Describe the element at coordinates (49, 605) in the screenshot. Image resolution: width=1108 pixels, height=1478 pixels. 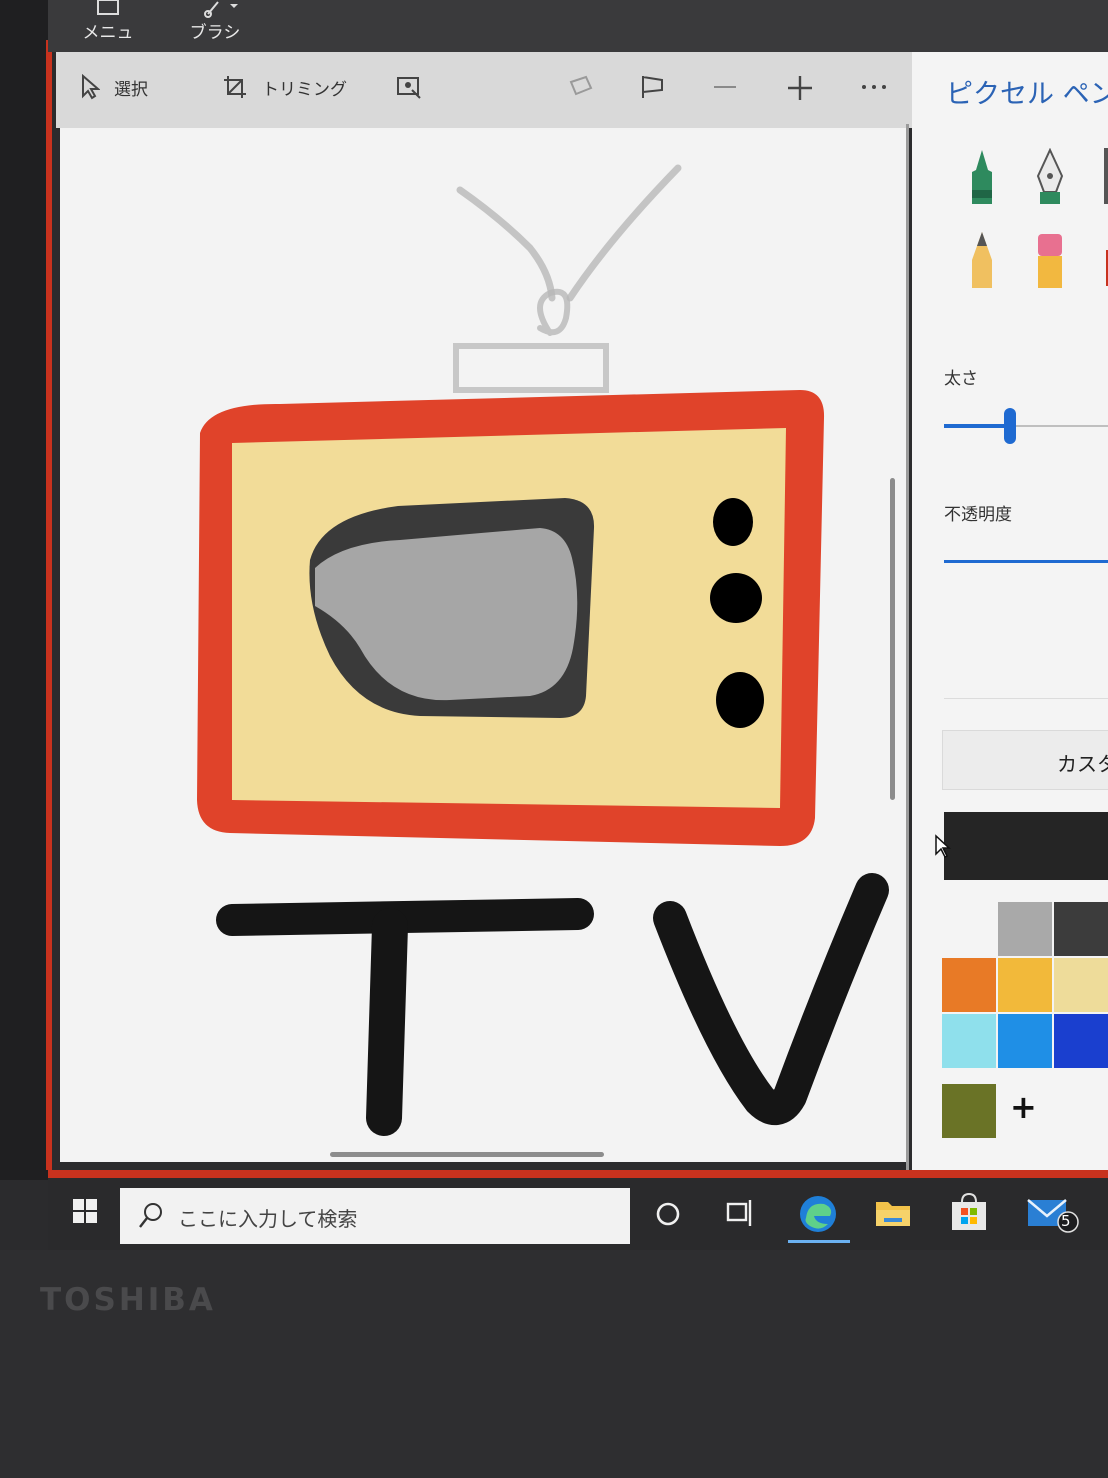
I see `window-accent-edge` at that location.